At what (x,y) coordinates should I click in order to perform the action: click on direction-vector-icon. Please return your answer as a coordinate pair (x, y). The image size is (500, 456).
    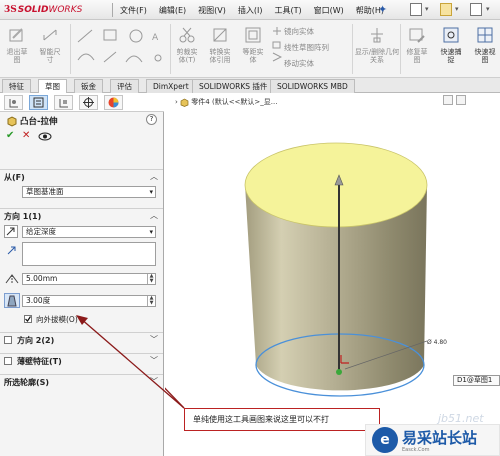
    Looking at the image, I should click on (11, 250).